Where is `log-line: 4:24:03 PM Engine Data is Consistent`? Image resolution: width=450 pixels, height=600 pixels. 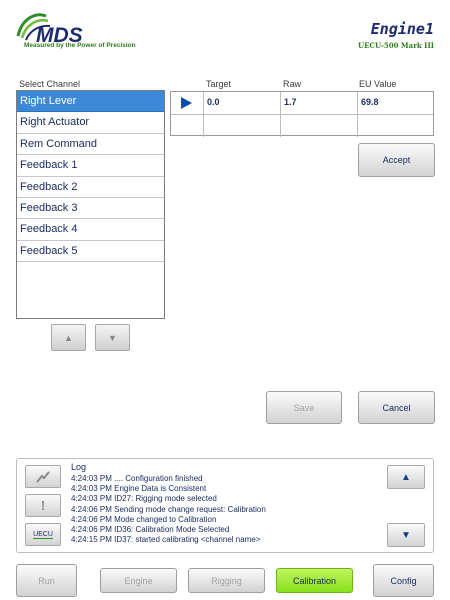 log-line: 4:24:03 PM Engine Data is Consistent is located at coordinates (139, 489).